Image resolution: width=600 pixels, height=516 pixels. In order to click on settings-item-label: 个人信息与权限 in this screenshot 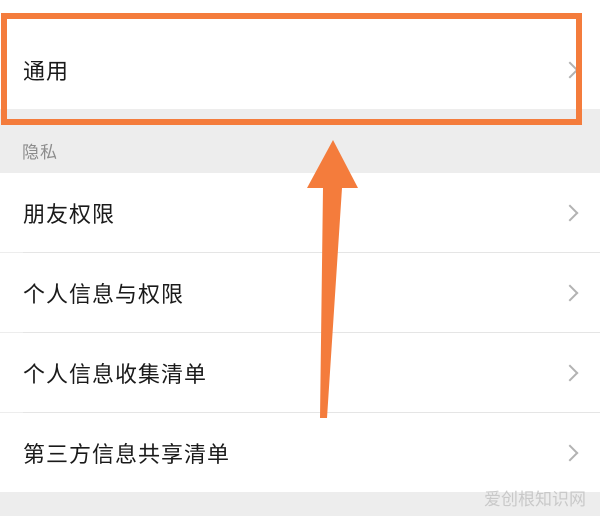, I will do `click(104, 295)`.